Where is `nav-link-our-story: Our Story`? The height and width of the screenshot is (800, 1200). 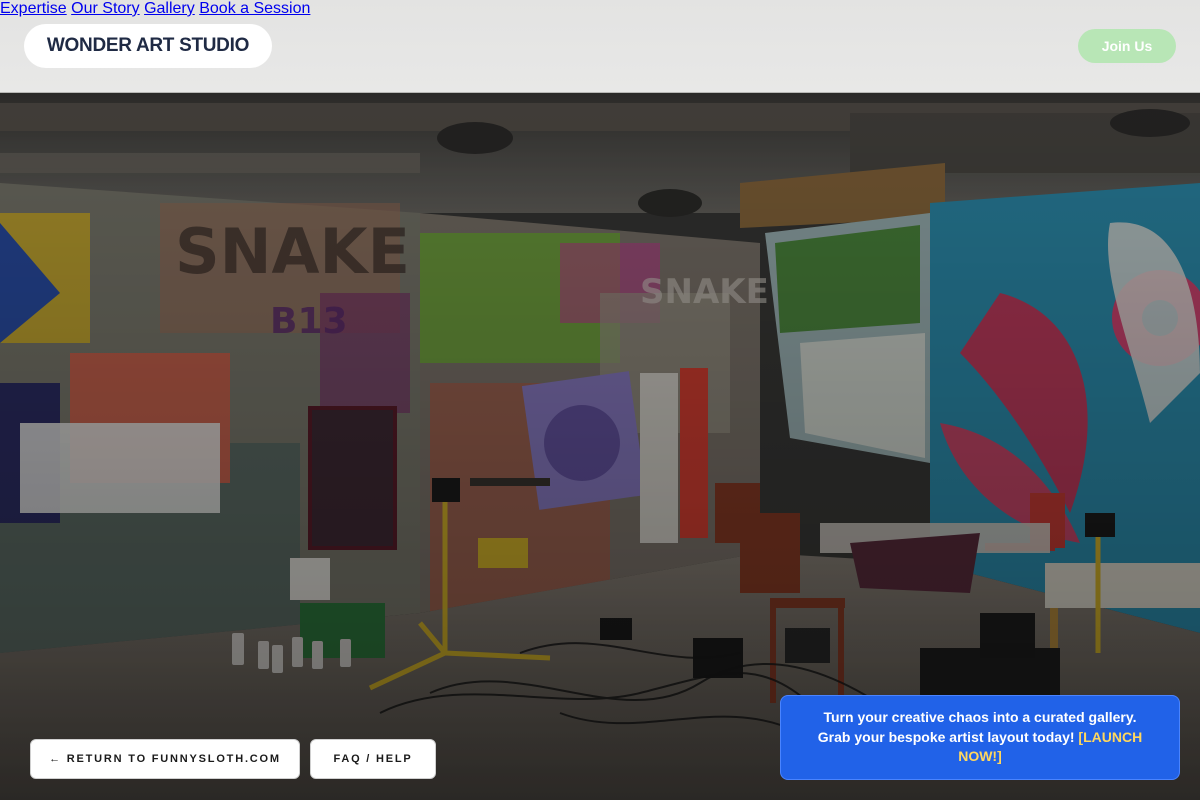
nav-link-our-story: Our Story is located at coordinates (105, 8).